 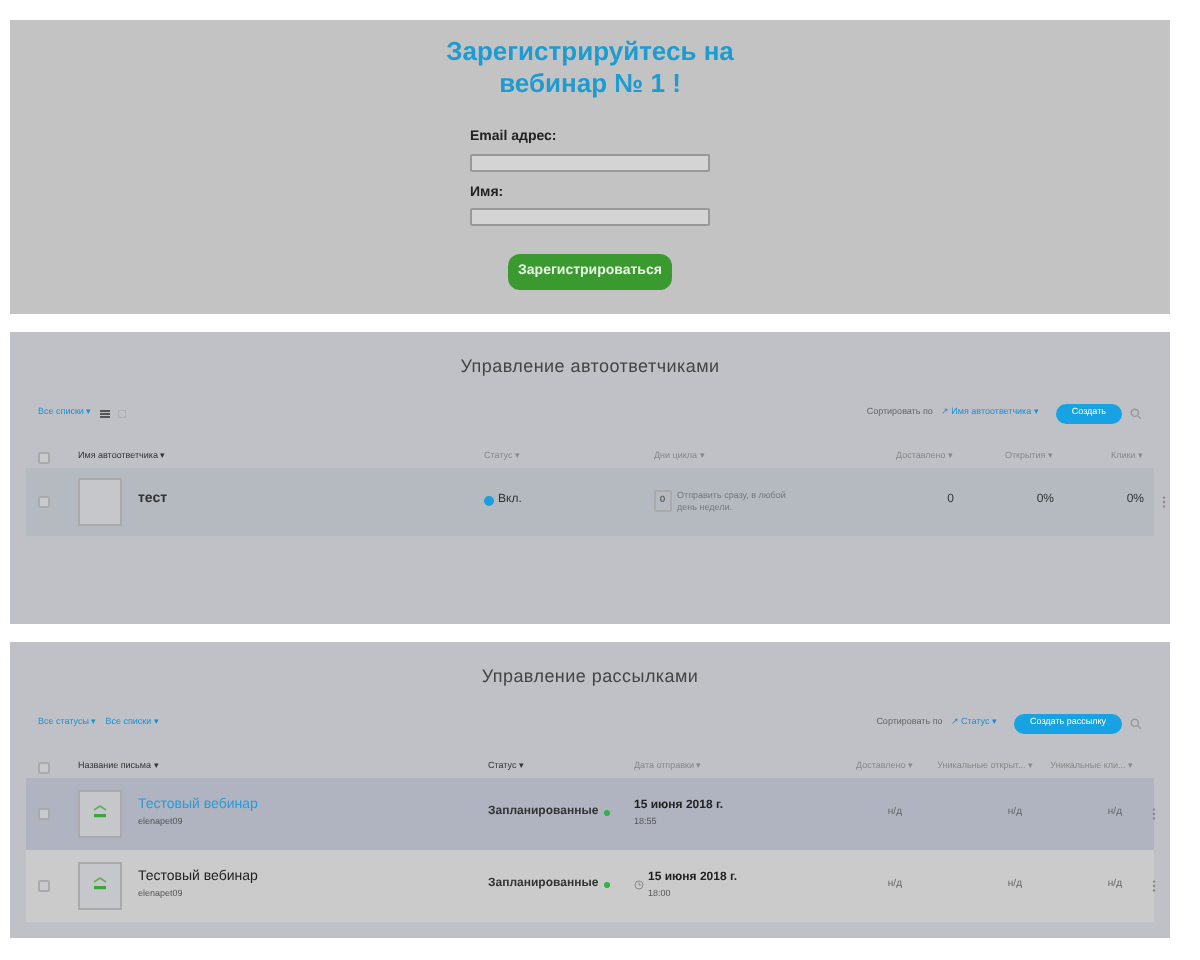 What do you see at coordinates (590, 677) in the screenshot?
I see `panel-title: Управление рассылками` at bounding box center [590, 677].